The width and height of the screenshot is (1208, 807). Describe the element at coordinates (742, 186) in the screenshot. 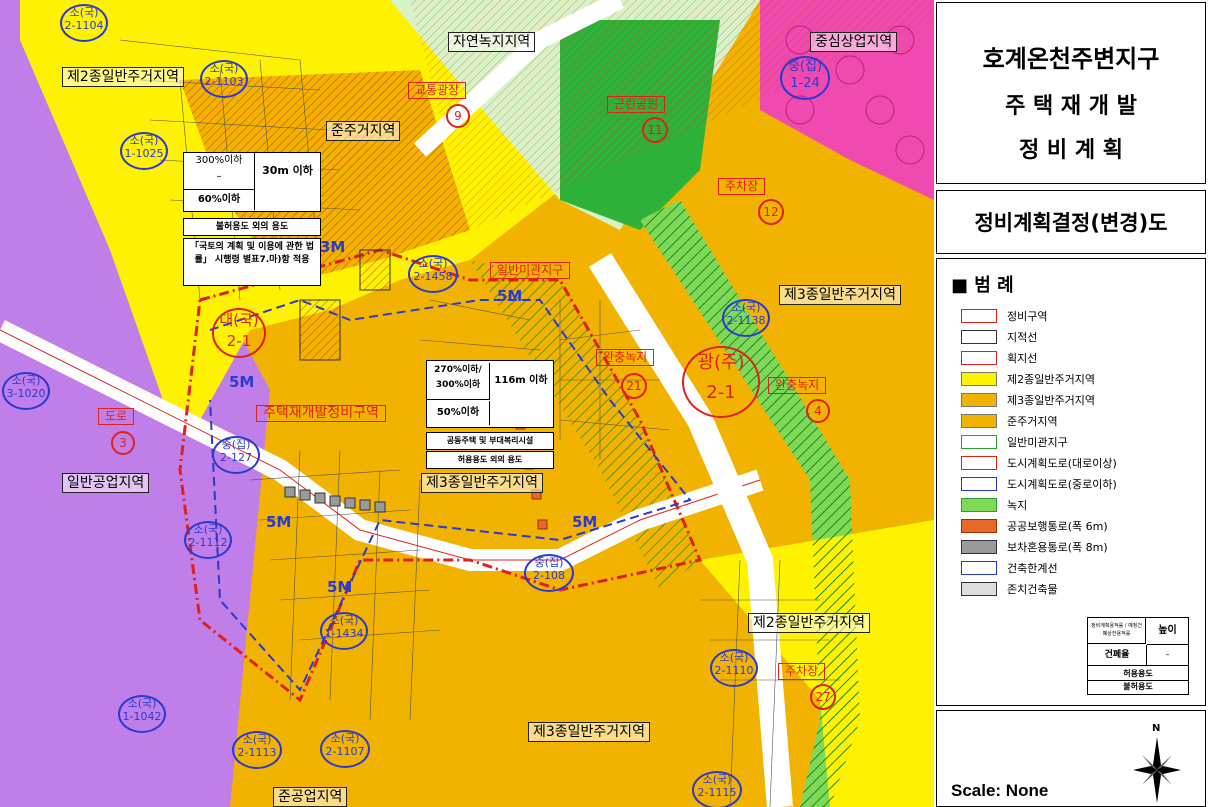

I see `facility-label: 주차장` at that location.